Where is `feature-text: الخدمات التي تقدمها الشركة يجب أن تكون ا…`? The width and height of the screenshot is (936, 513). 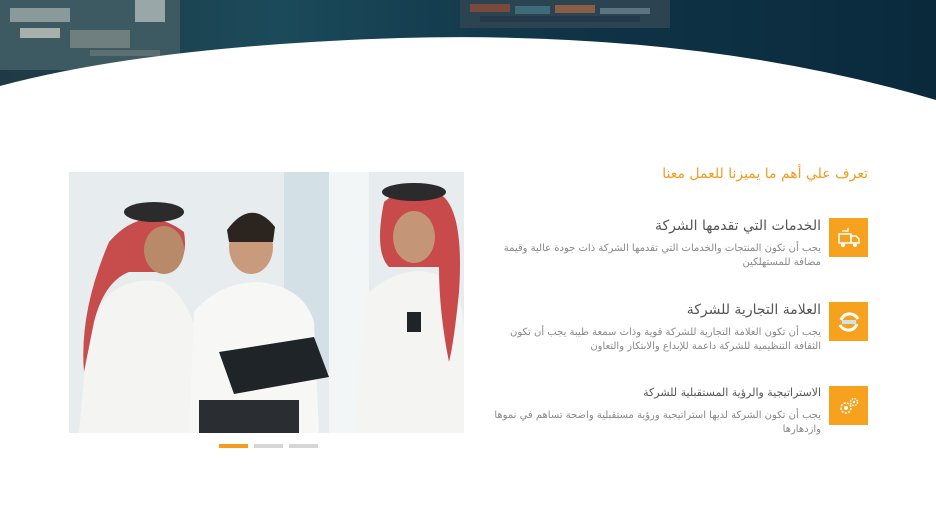
feature-text: الخدمات التي تقدمها الشركة يجب أن تكون ا… is located at coordinates (656, 244).